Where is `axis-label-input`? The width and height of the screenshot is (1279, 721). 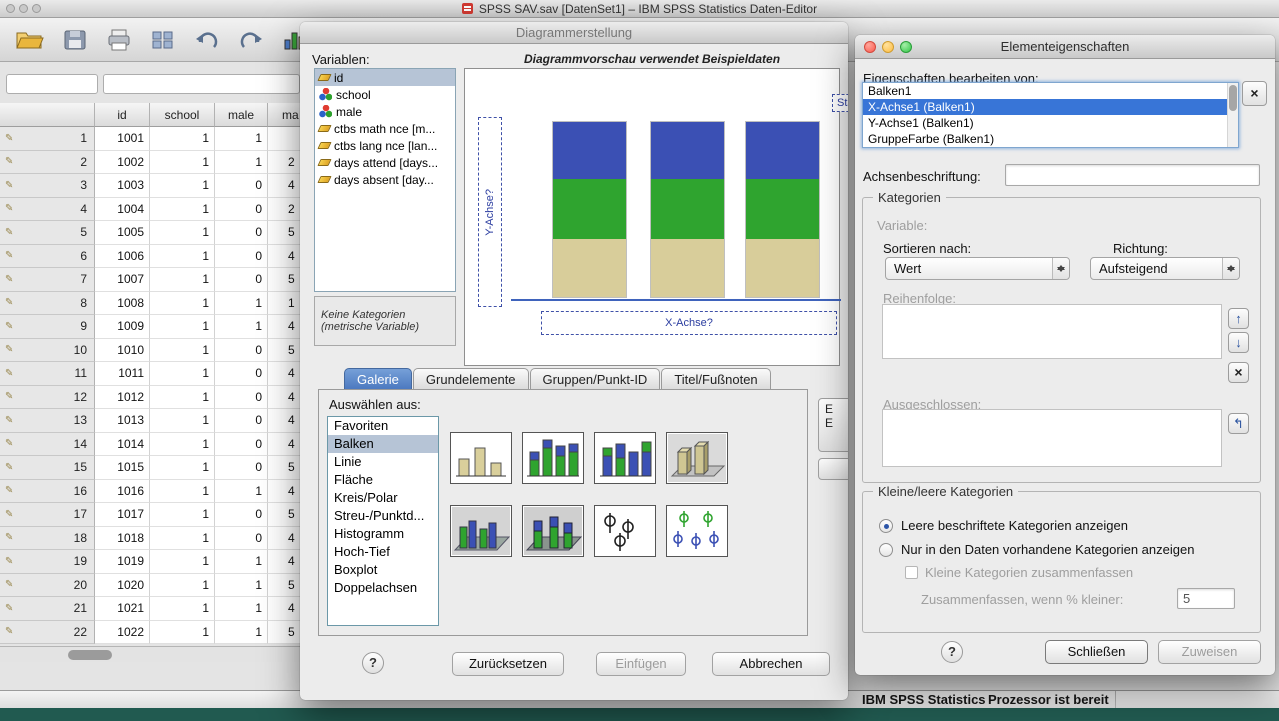
axis-label-input is located at coordinates (1132, 175).